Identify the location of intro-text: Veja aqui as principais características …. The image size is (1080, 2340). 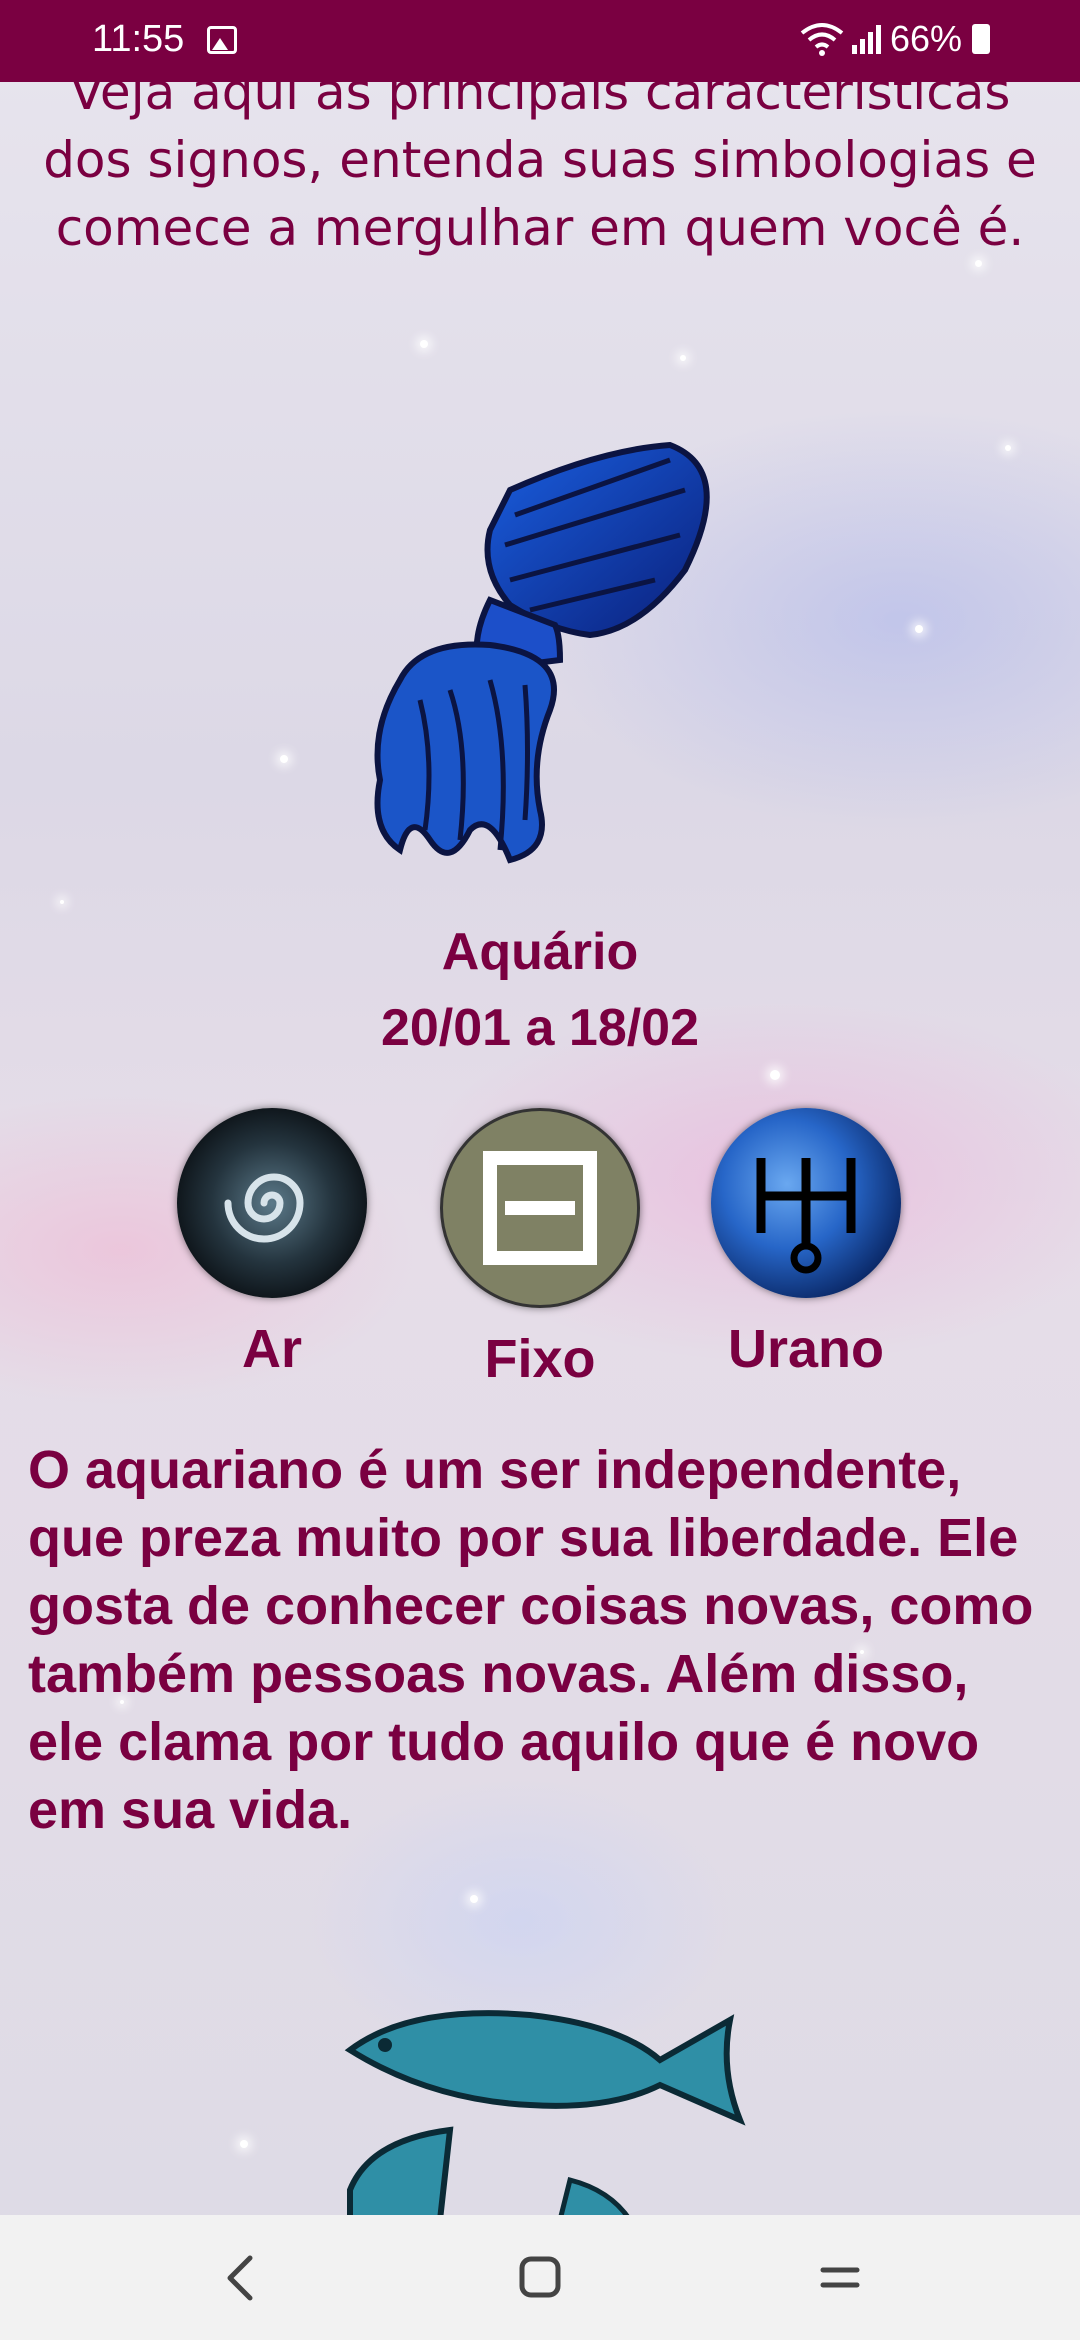
(540, 160).